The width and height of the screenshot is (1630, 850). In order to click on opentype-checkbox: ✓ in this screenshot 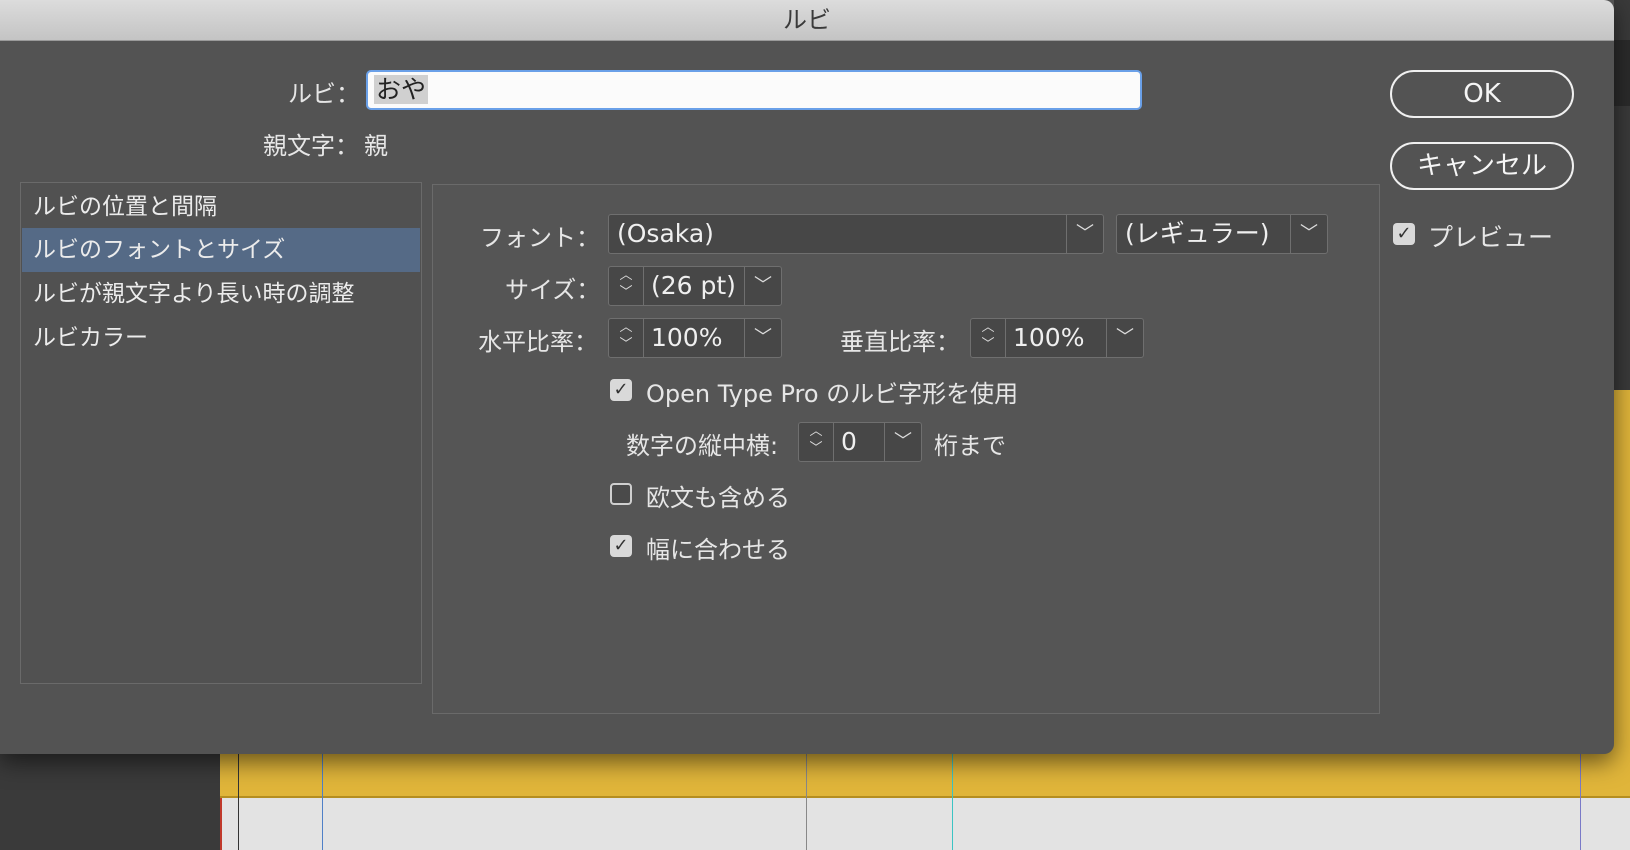, I will do `click(621, 390)`.